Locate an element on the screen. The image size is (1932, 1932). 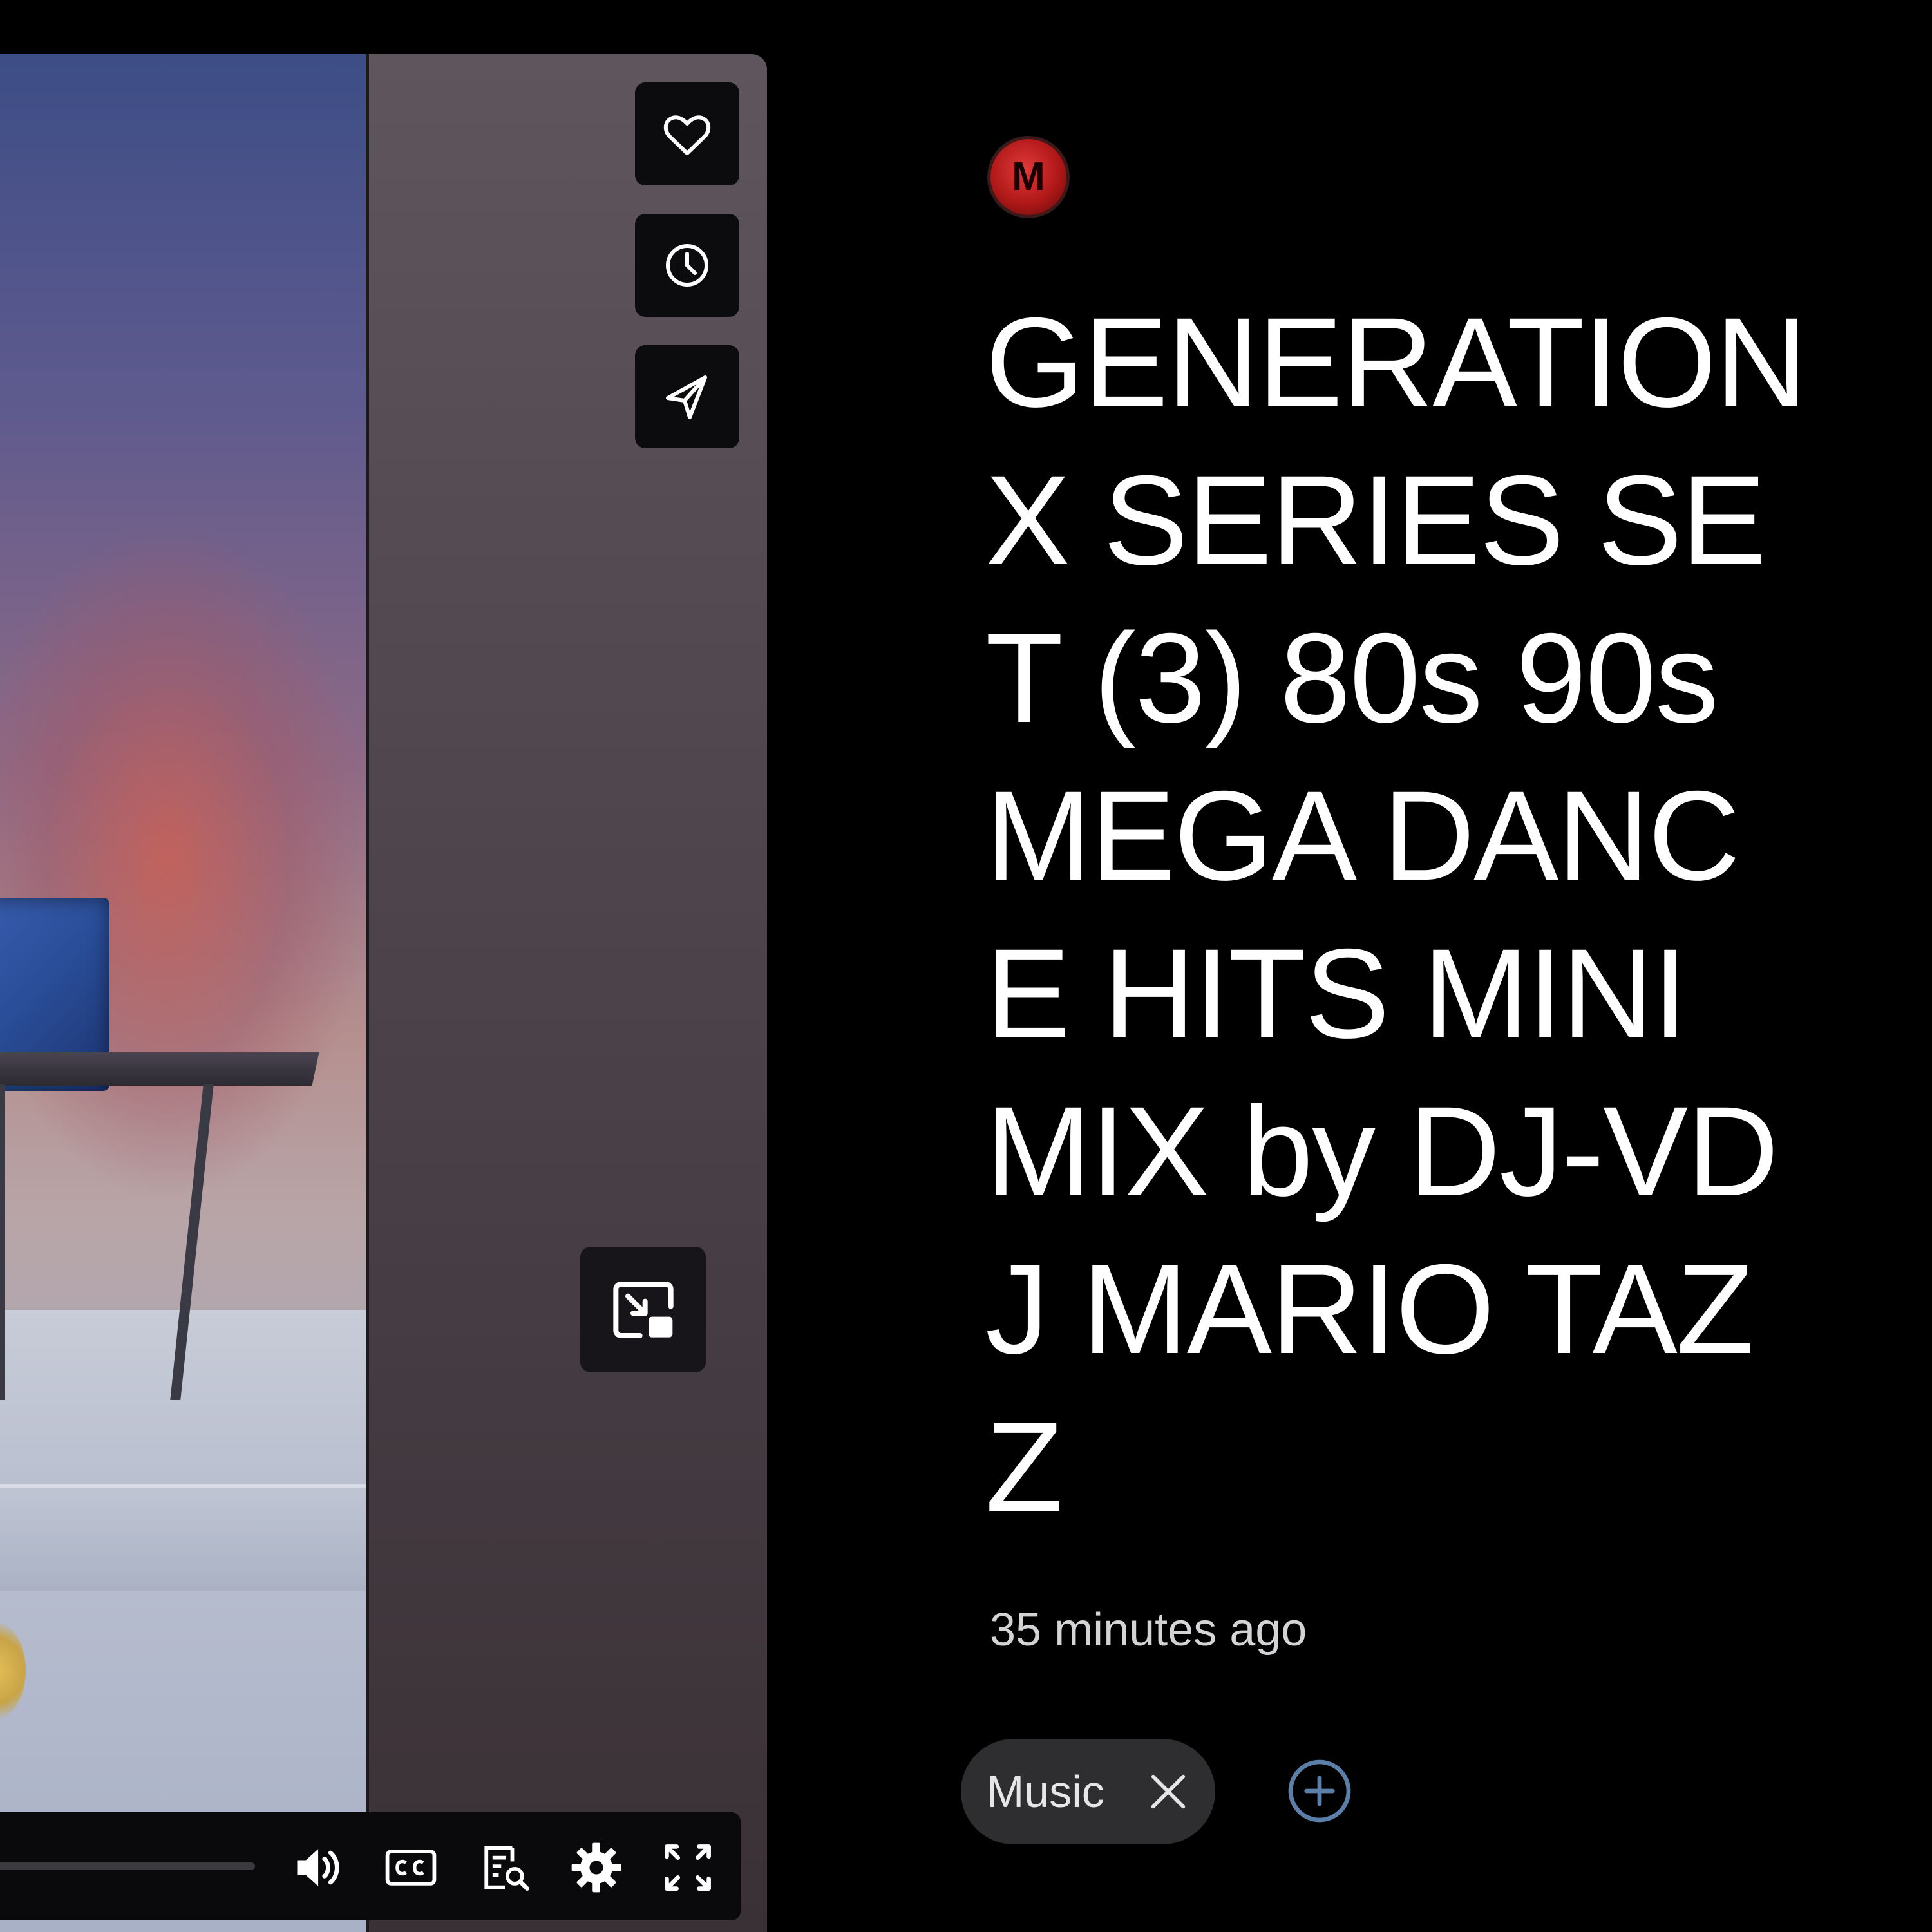
closed-captions-icon is located at coordinates (411, 1868).